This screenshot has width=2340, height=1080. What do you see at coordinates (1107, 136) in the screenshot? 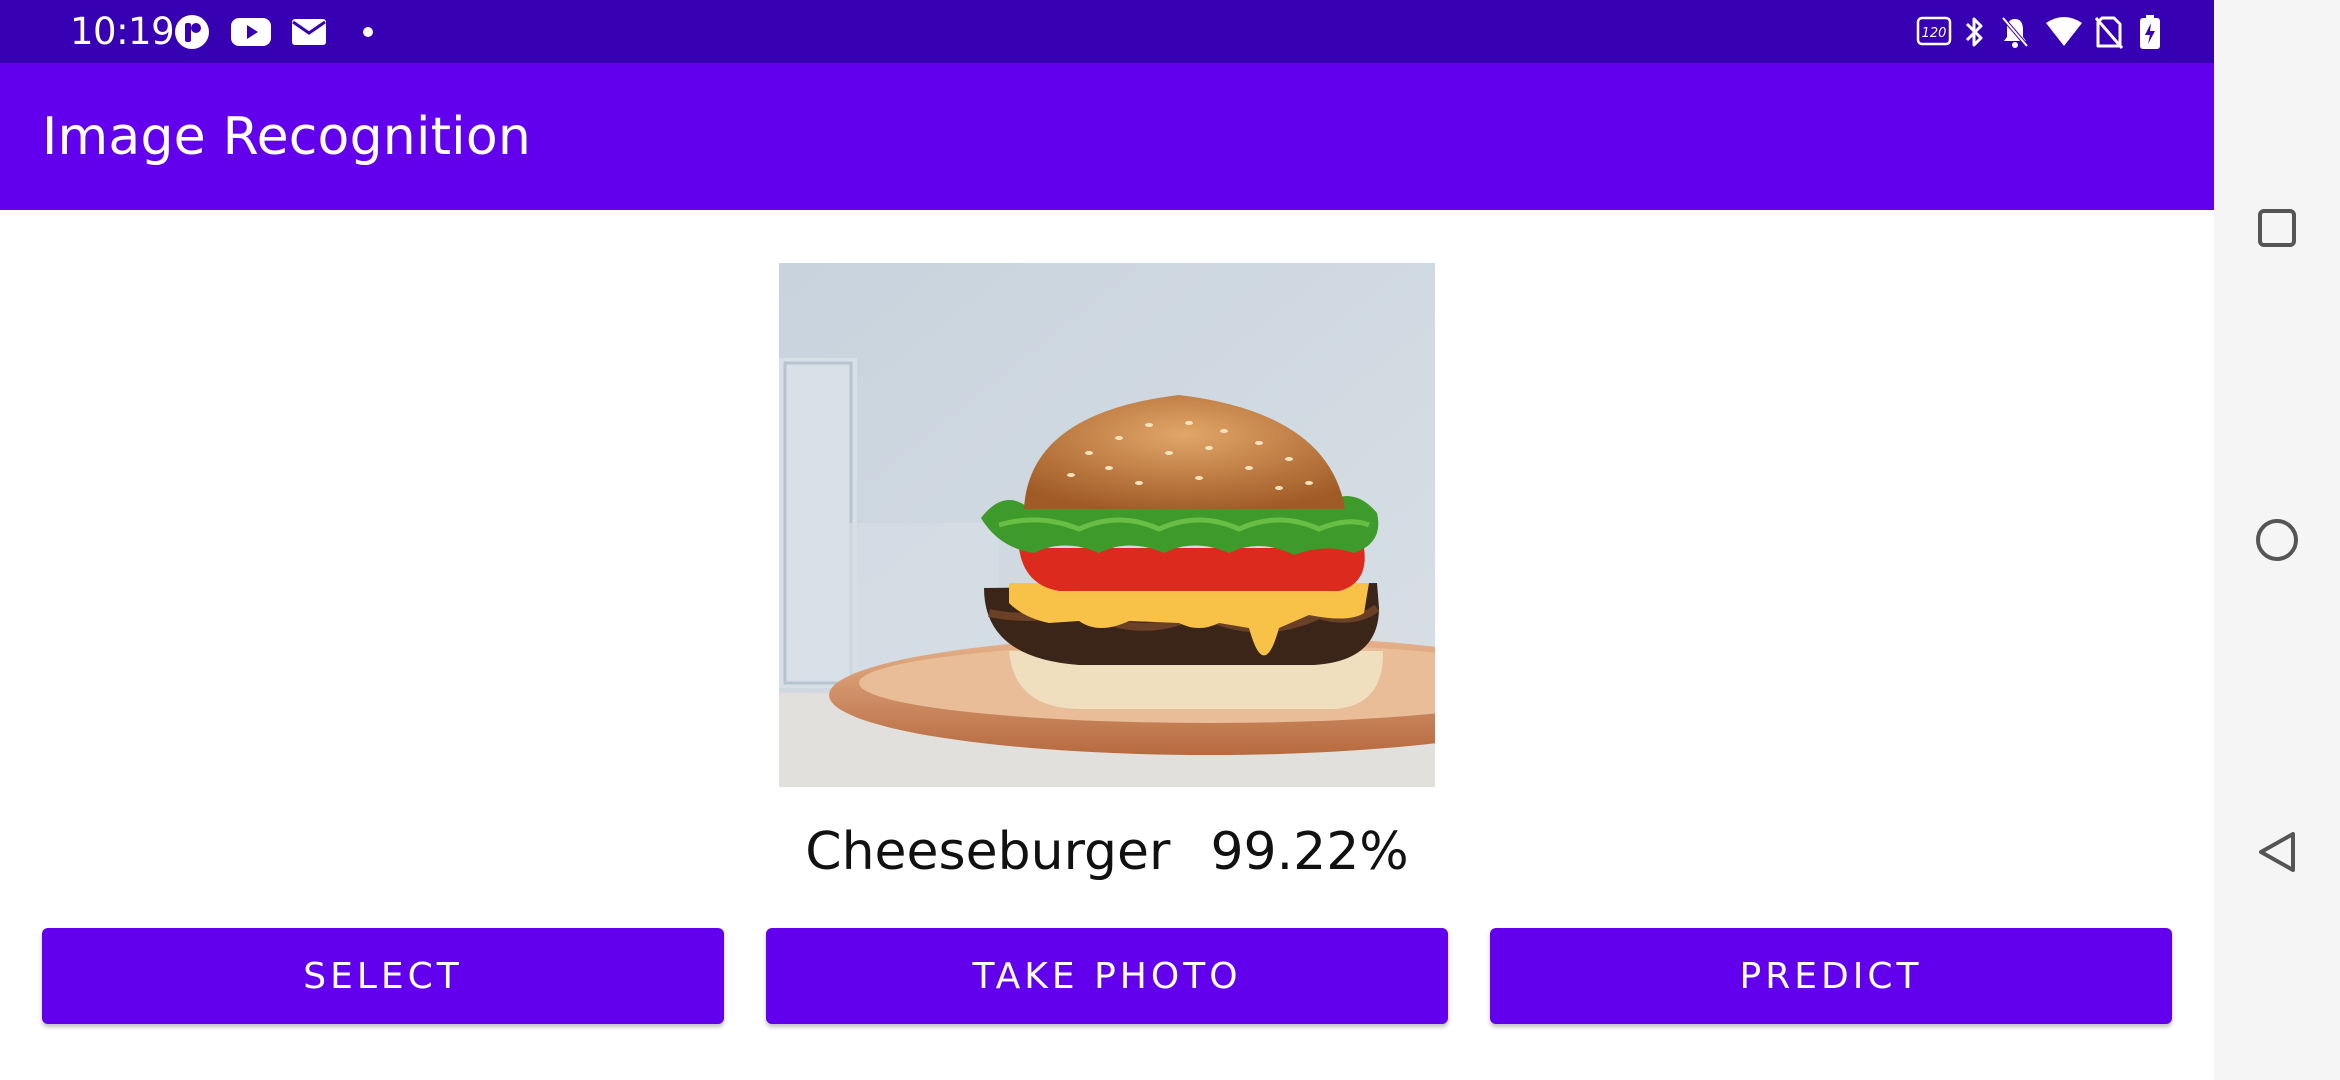
I see `app-bar: Image Recognition` at bounding box center [1107, 136].